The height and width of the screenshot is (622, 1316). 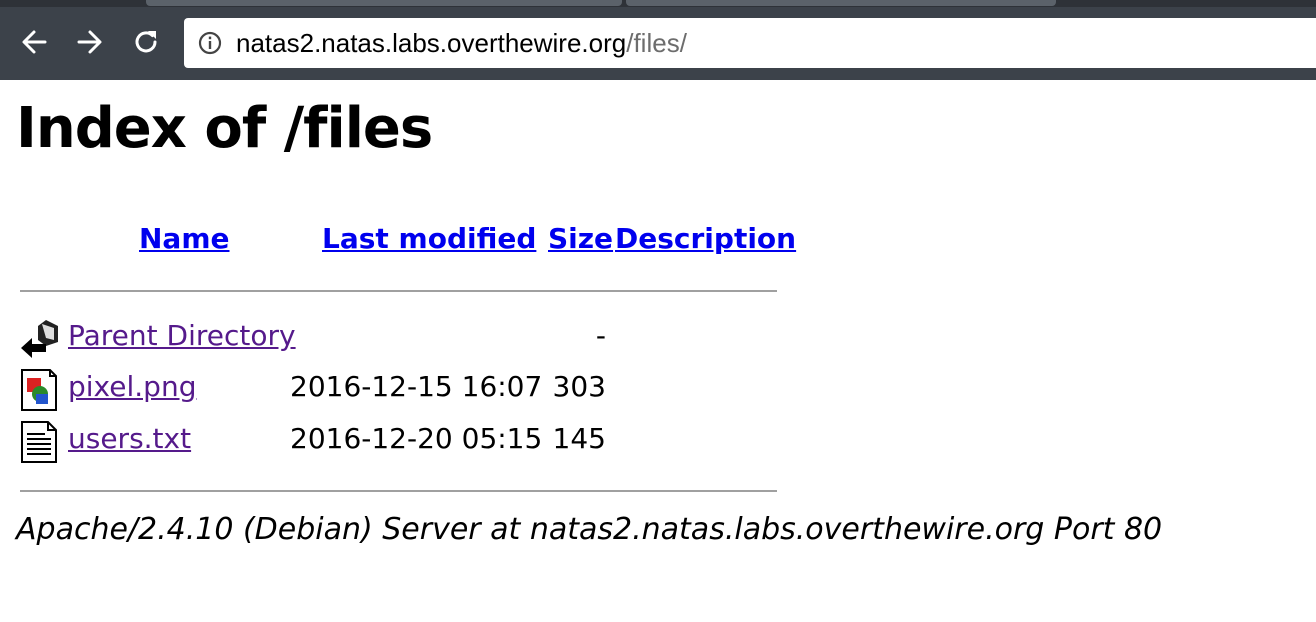 What do you see at coordinates (579, 438) in the screenshot?
I see `row-size: 145` at bounding box center [579, 438].